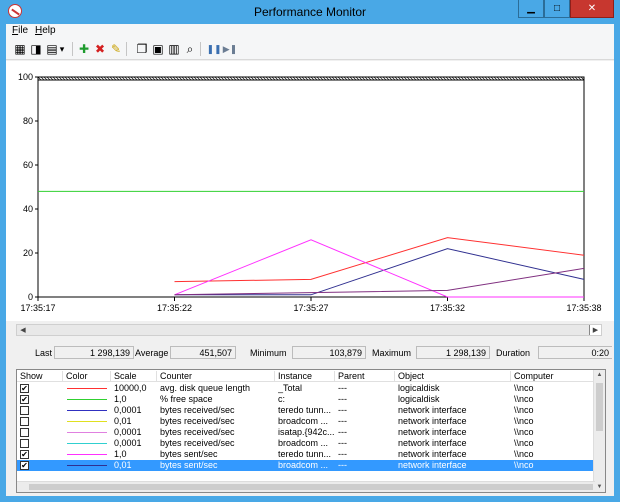 The image size is (620, 502). I want to click on scroll-right-icon: ▶, so click(595, 330).